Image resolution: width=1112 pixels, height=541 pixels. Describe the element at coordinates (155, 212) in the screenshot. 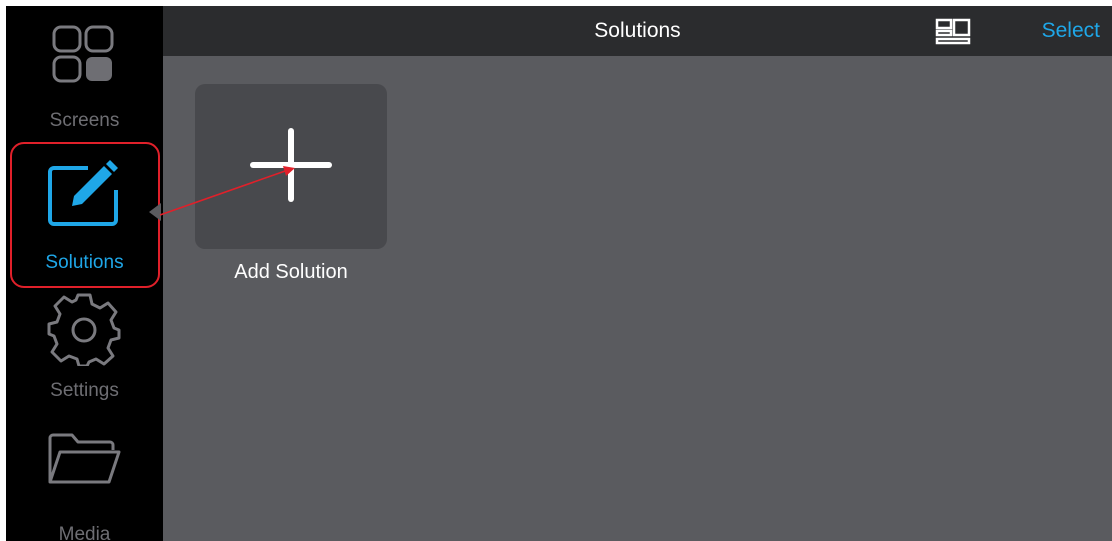

I see `active-item-caret` at that location.